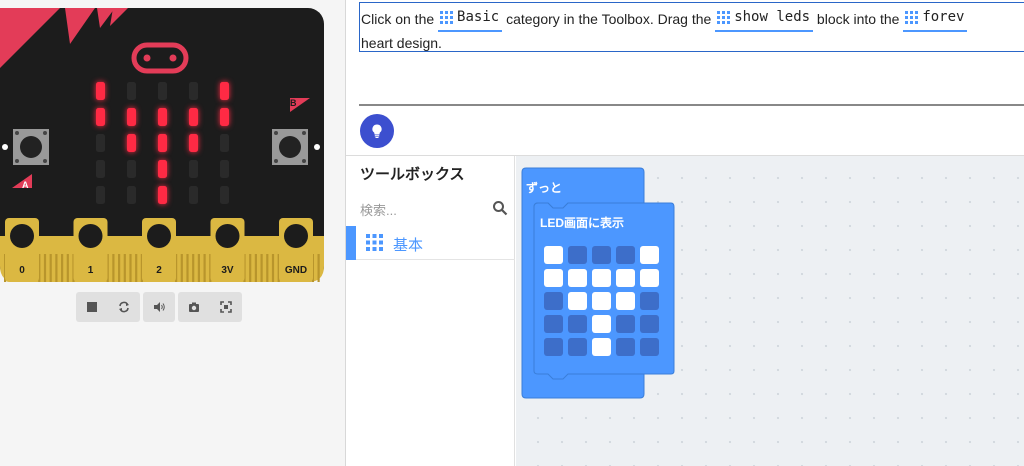  I want to click on button-b, so click(290, 147).